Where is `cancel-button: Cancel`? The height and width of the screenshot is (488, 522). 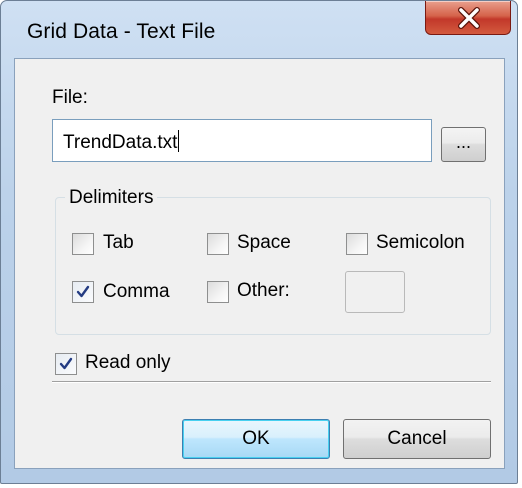 cancel-button: Cancel is located at coordinates (417, 439).